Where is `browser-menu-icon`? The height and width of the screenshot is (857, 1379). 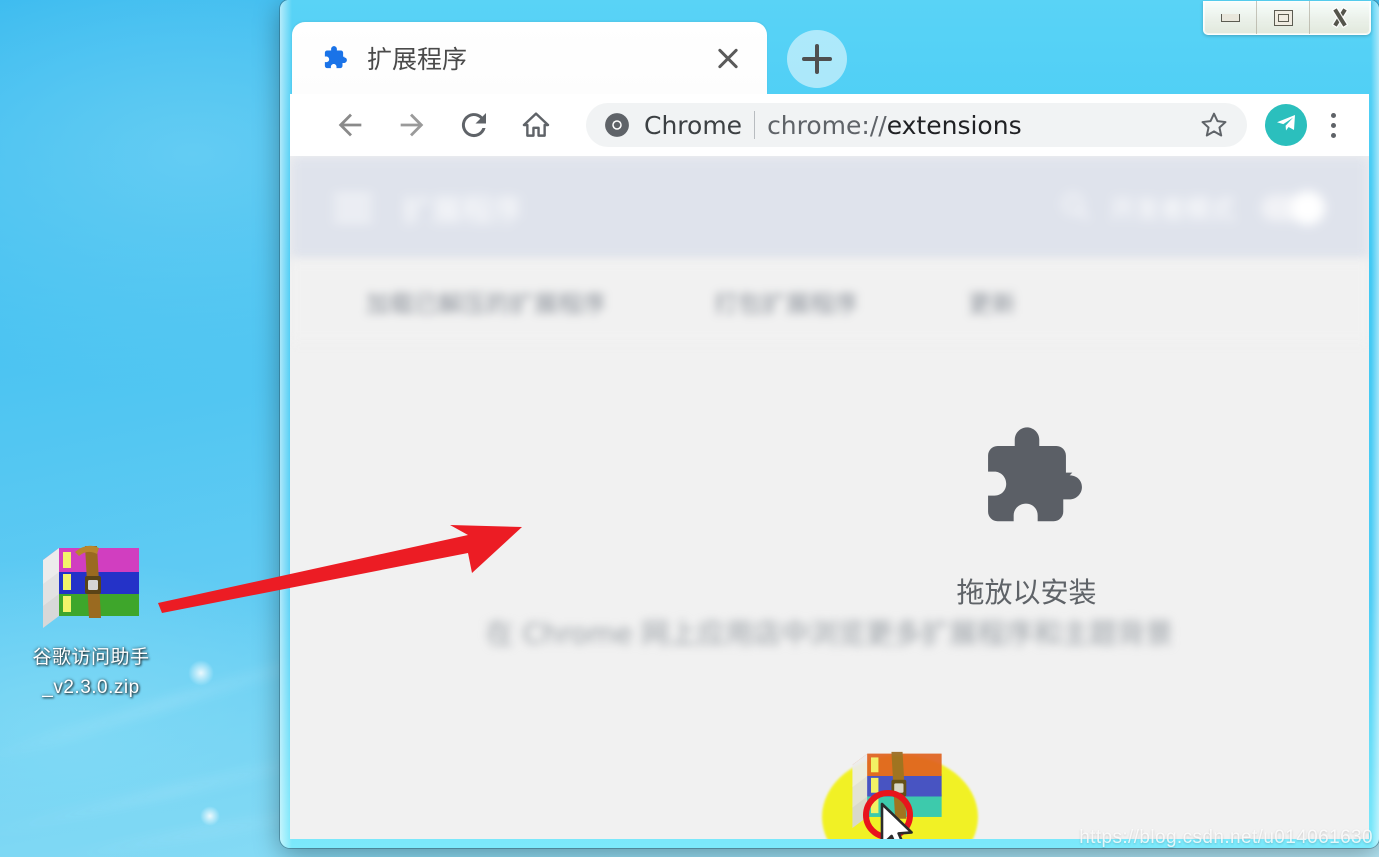 browser-menu-icon is located at coordinates (1333, 125).